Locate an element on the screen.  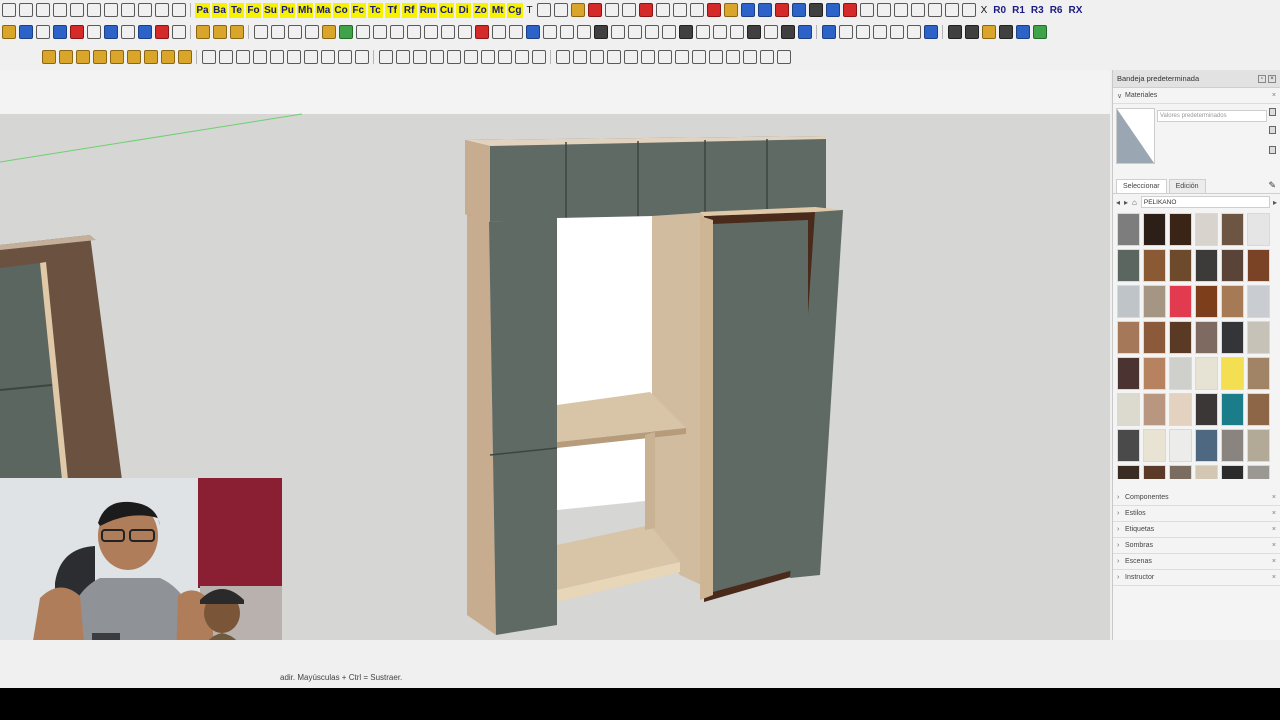
plugin-tag-su: Su is located at coordinates (270, 10).